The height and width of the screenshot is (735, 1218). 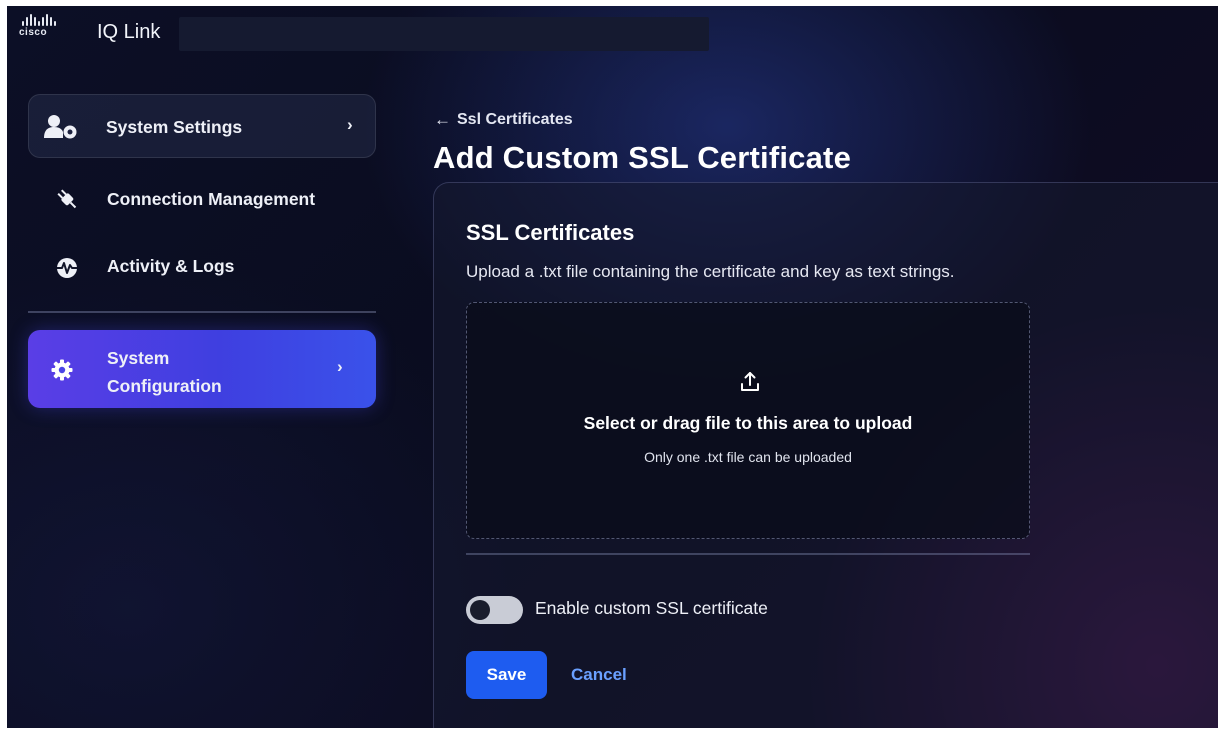 What do you see at coordinates (67, 270) in the screenshot?
I see `activity-icon` at bounding box center [67, 270].